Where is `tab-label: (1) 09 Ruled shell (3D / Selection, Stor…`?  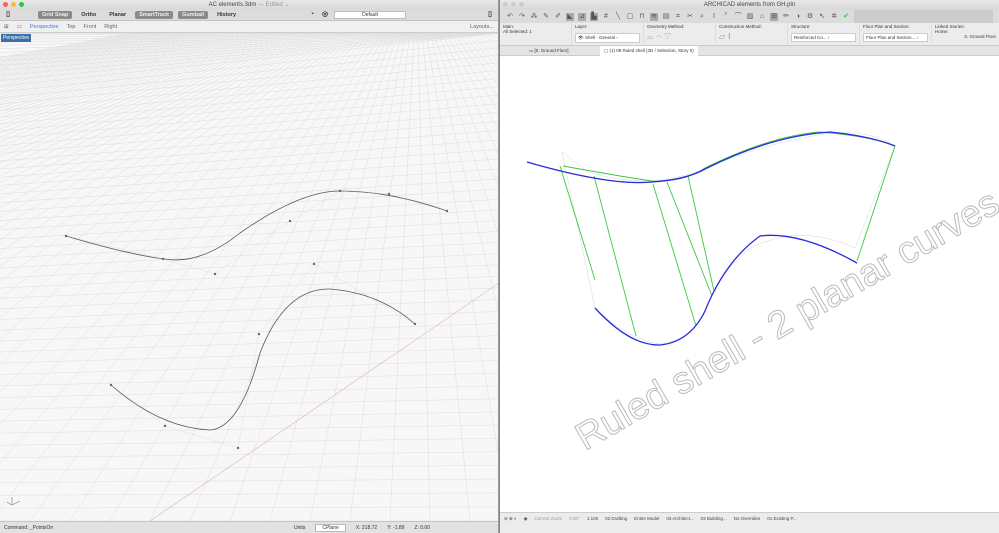 tab-label: (1) 09 Ruled shell (3D / Selection, Stor… is located at coordinates (651, 50).